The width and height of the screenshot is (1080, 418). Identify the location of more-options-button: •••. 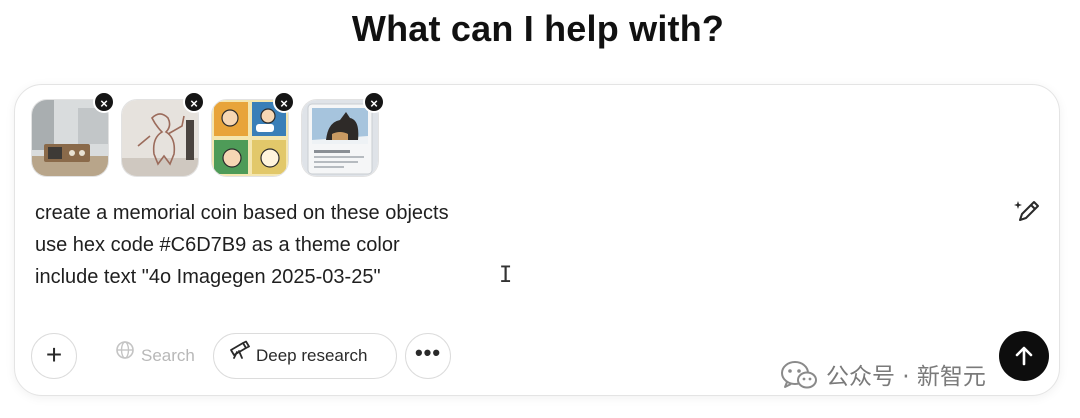
(428, 356).